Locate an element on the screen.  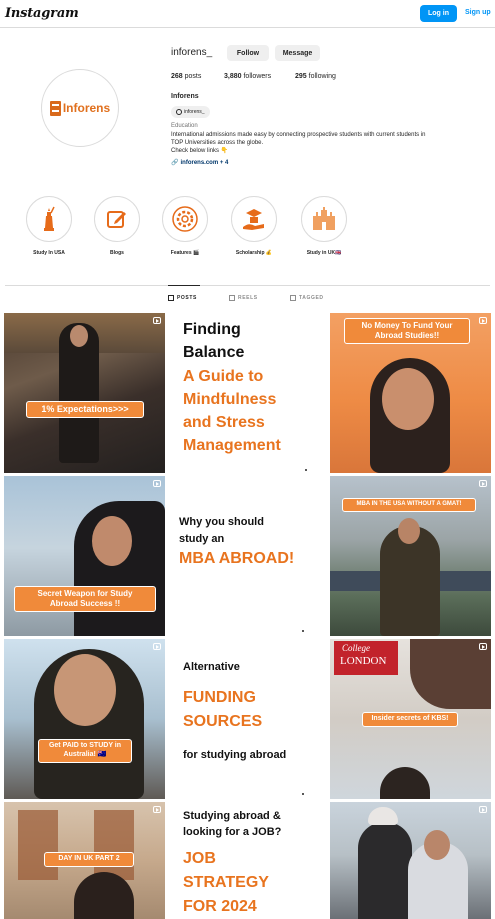
gear-icon is located at coordinates (185, 219).